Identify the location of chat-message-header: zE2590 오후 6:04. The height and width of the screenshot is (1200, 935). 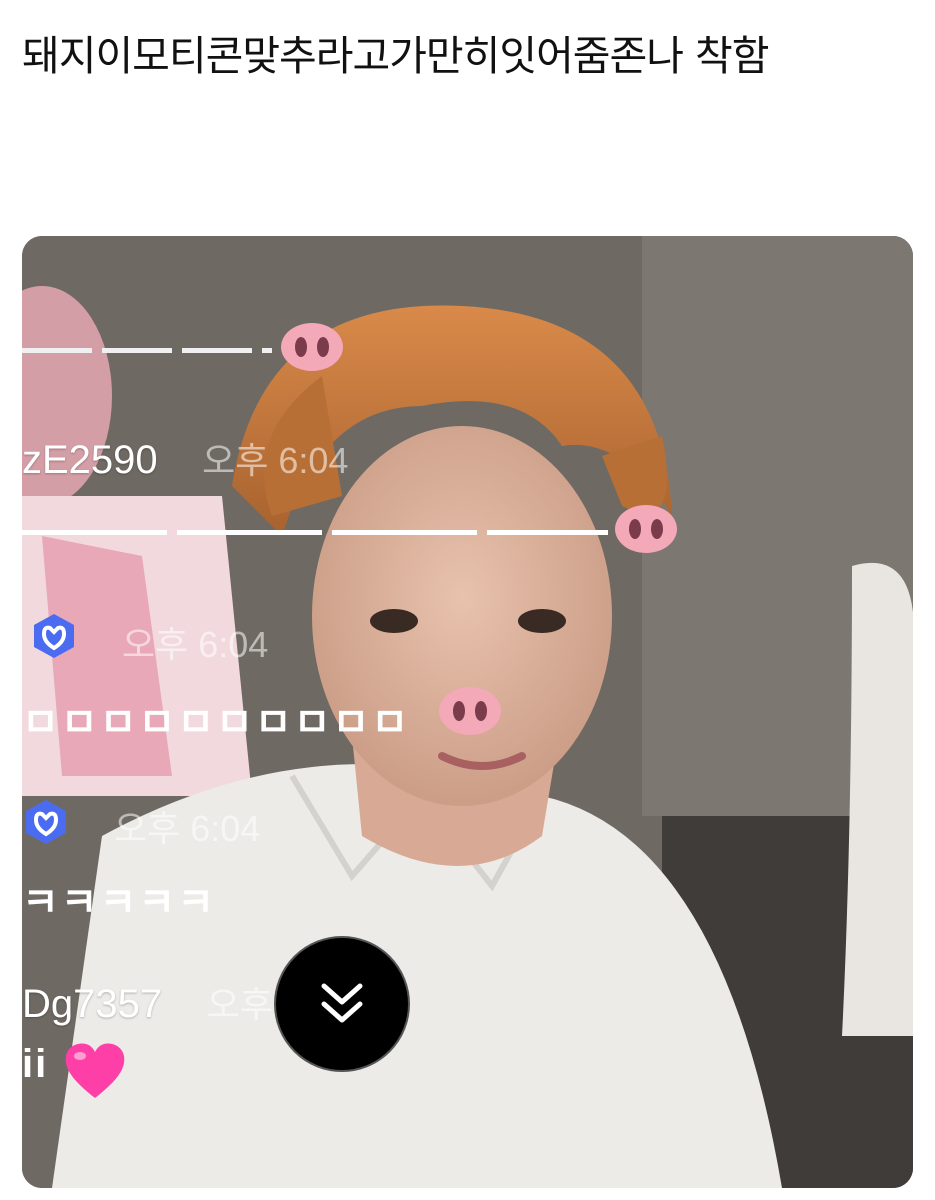
(185, 458).